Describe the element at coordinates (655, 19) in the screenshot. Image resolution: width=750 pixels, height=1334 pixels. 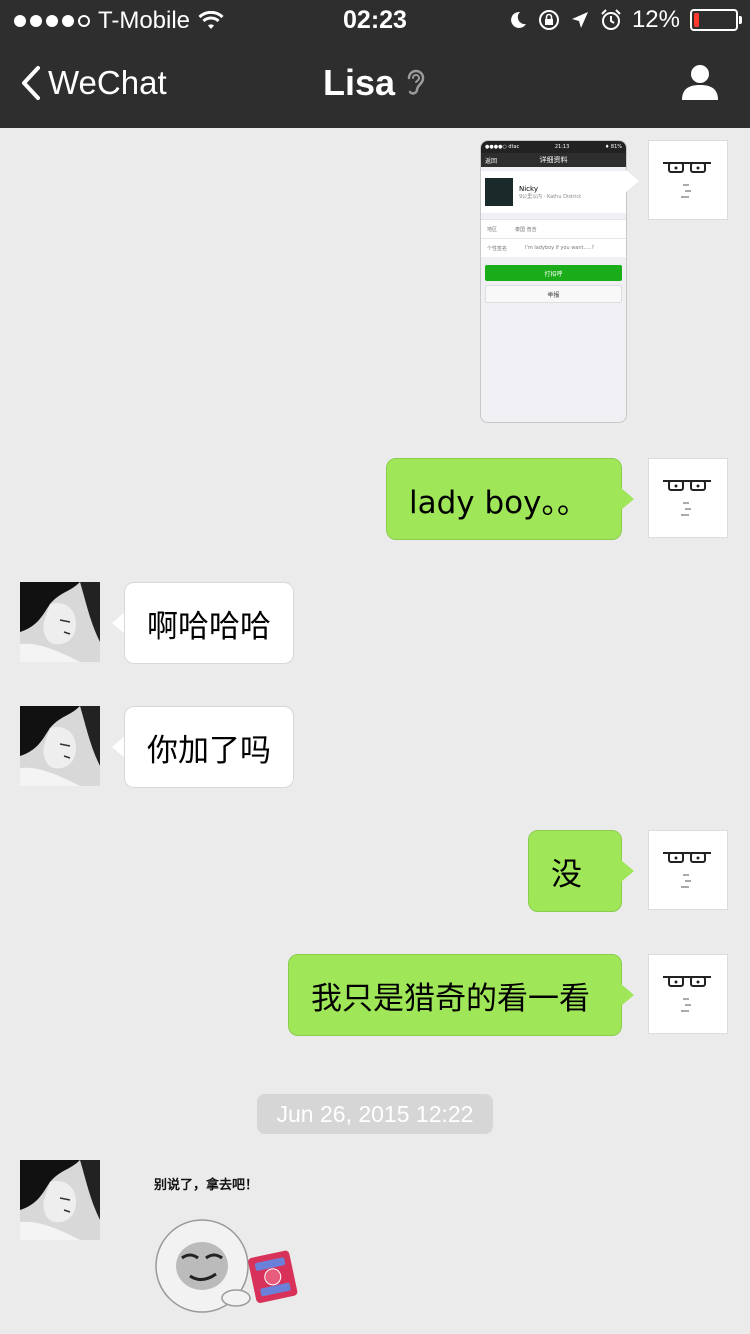
I see `battery-percent: 12%` at that location.